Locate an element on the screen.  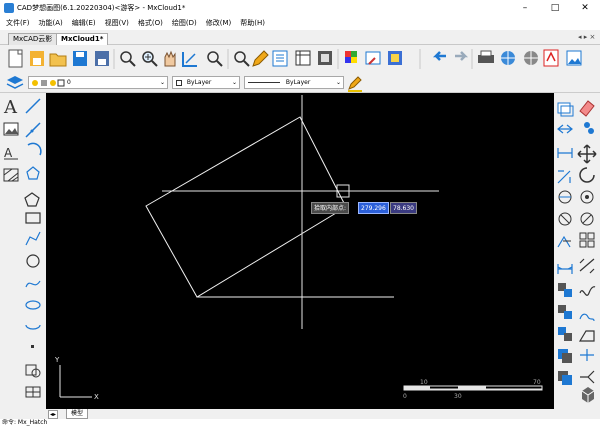
zoom-all-icon is located at coordinates (215, 59).